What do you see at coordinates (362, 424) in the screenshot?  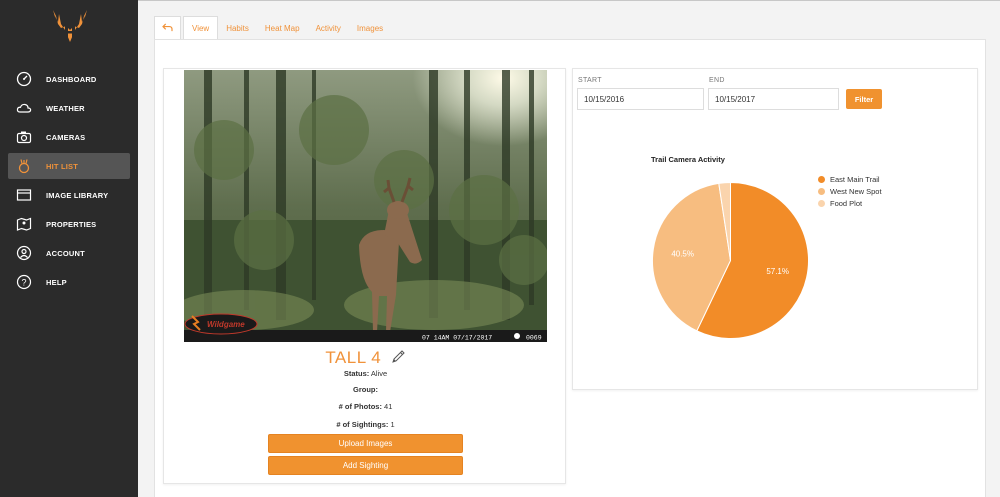 I see `sightings-label: # of Sightings:` at bounding box center [362, 424].